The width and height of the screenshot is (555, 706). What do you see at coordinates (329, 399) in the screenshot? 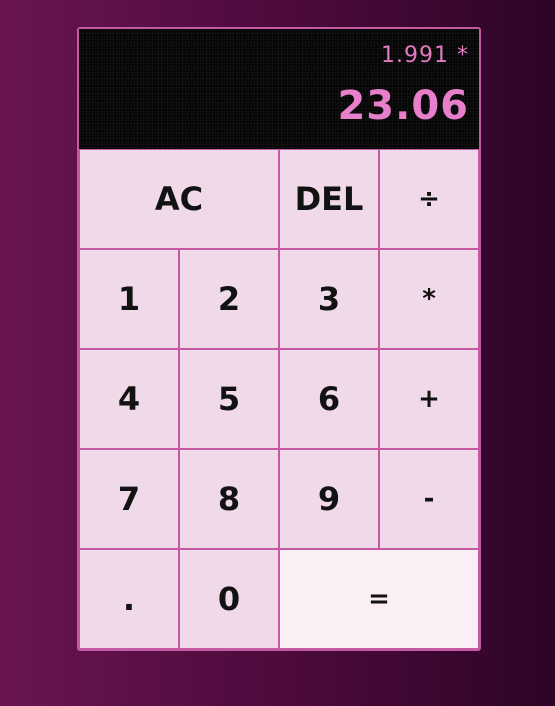
I see `digit-6-button: 6` at bounding box center [329, 399].